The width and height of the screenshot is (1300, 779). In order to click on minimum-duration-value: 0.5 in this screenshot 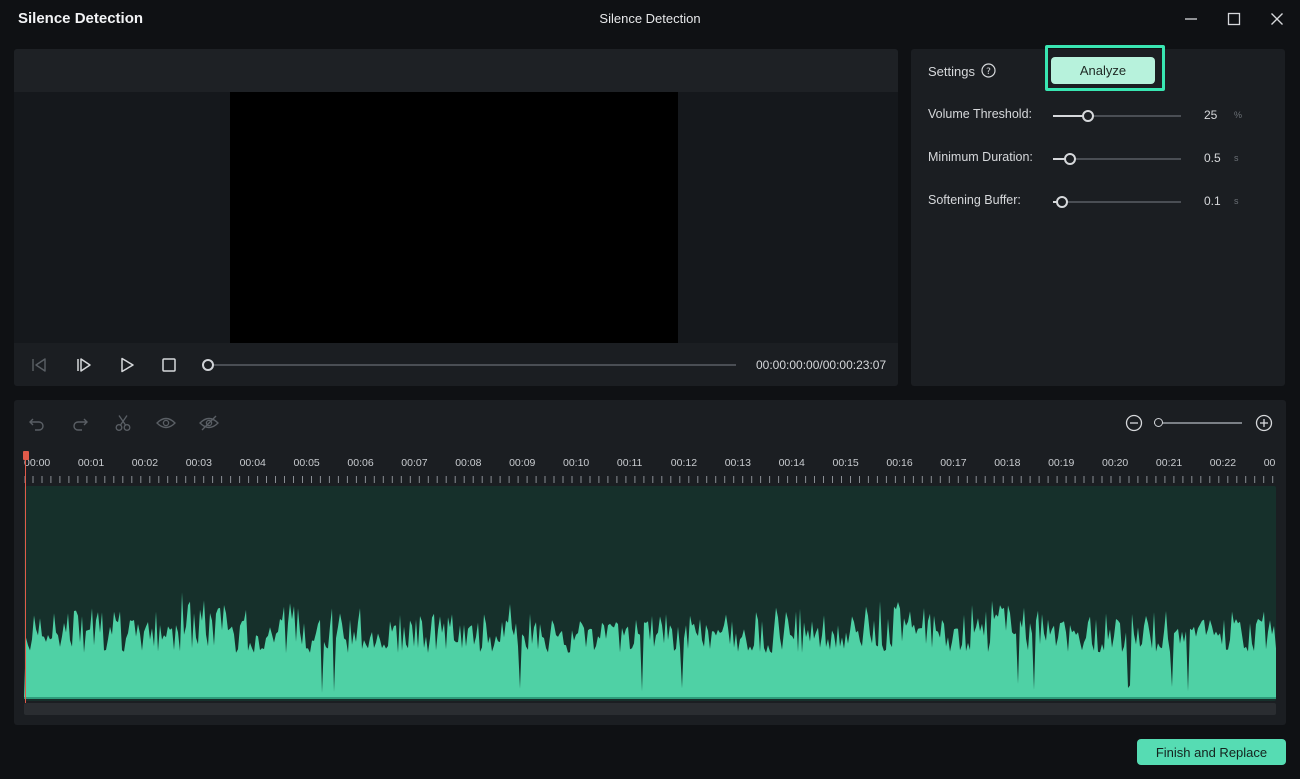, I will do `click(1212, 158)`.